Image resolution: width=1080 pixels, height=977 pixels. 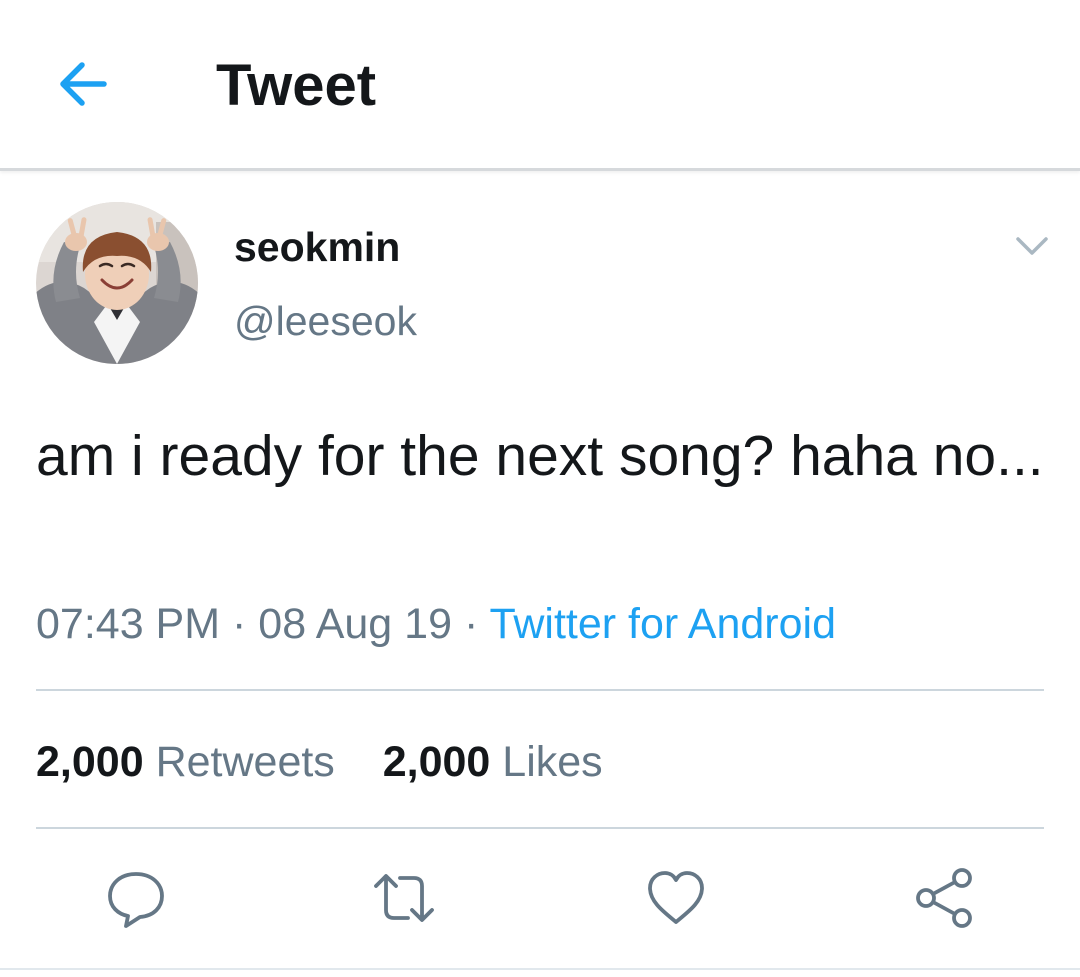 I want to click on reply-button, so click(x=136, y=898).